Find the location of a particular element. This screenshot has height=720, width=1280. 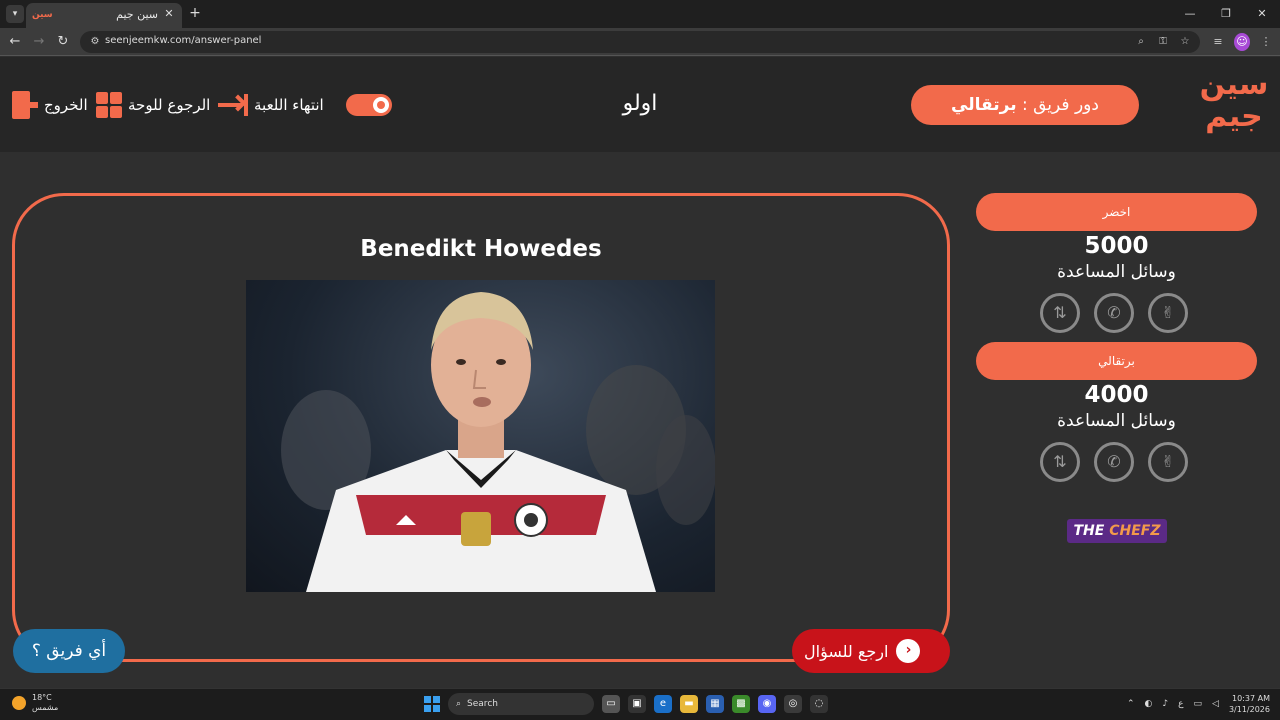

site-favicon-icon: سين is located at coordinates (42, 15).